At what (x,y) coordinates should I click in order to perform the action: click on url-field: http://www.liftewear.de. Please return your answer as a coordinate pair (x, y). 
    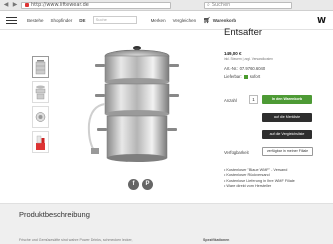
    Looking at the image, I should click on (96, 5).